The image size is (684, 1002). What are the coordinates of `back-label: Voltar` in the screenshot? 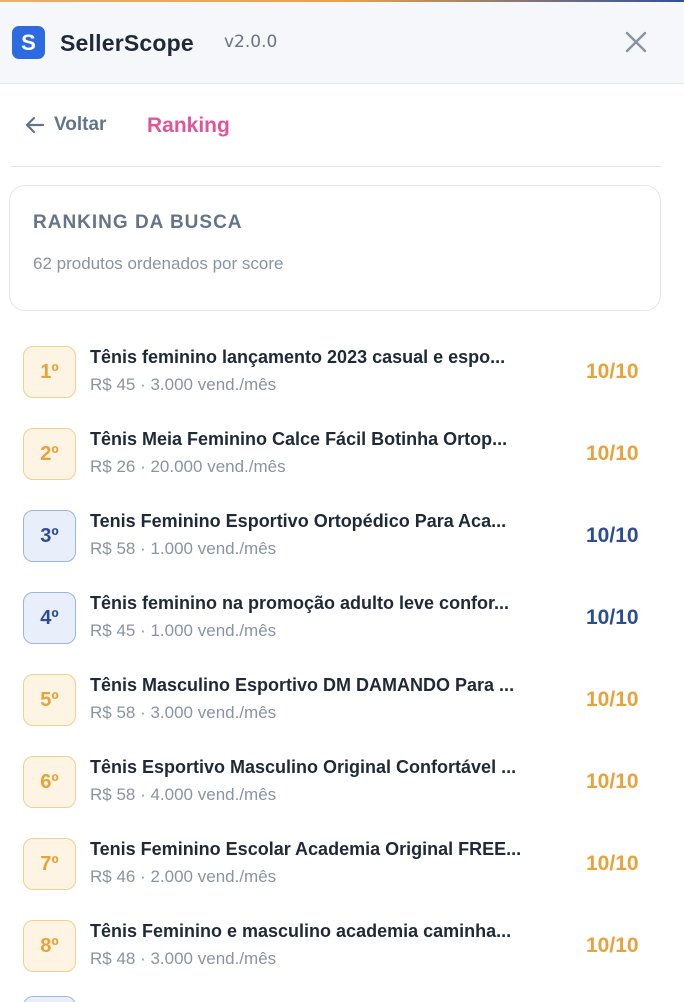 It's located at (80, 124).